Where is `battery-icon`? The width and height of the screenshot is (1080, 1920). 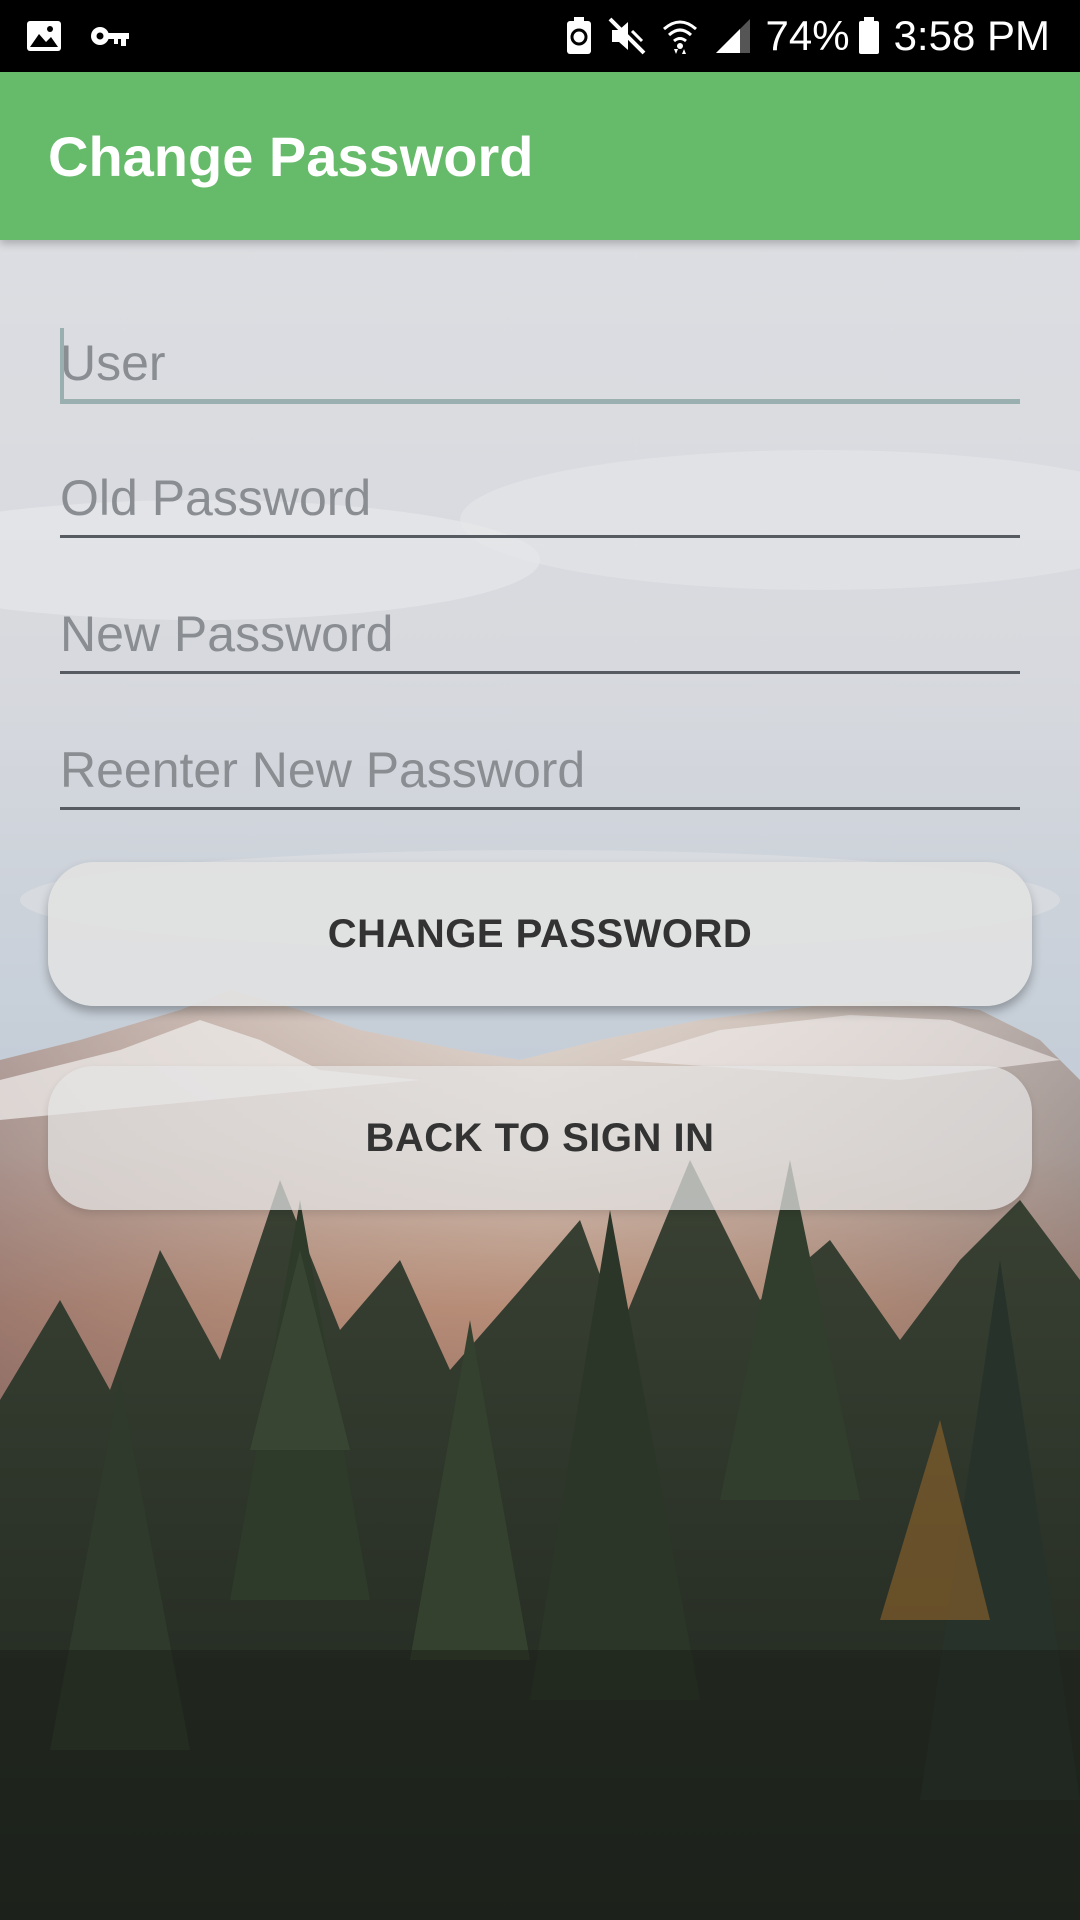 battery-icon is located at coordinates (869, 36).